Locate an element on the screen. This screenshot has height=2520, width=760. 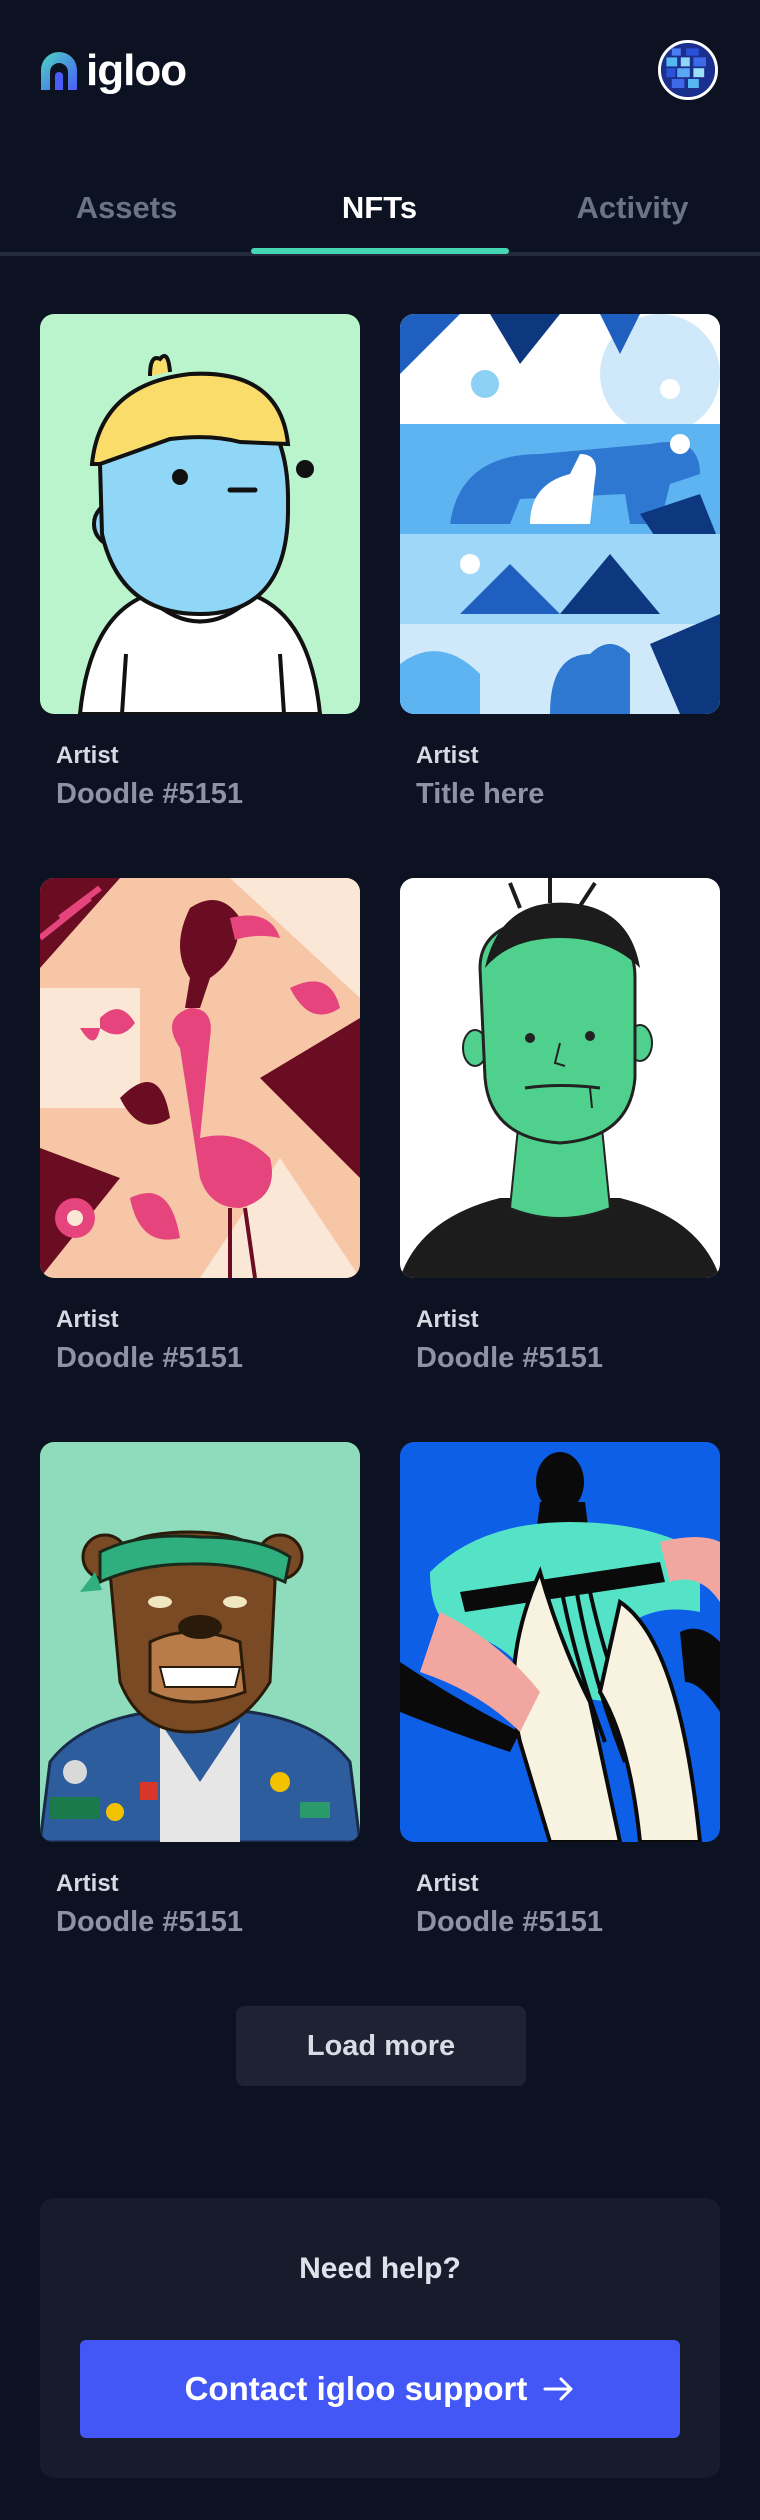
igloo-logo: igloo is located at coordinates (112, 71).